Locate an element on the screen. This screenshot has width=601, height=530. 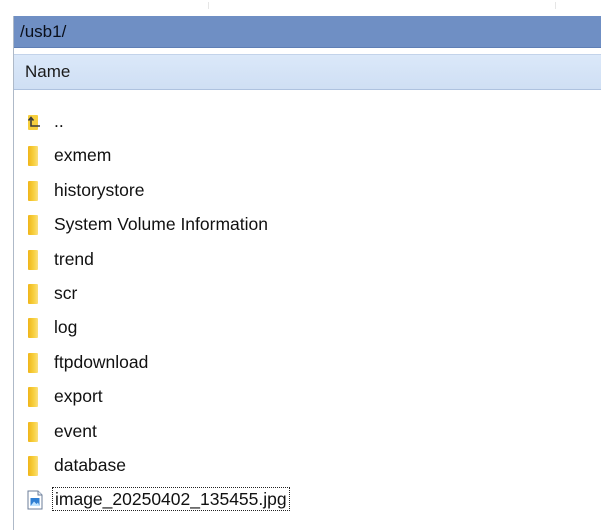
entry-name: scr is located at coordinates (66, 292).